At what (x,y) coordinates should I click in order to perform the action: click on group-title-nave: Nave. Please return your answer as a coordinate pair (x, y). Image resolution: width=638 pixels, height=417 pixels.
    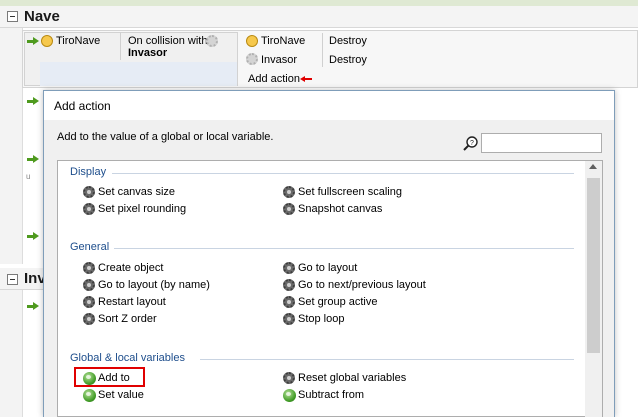
    Looking at the image, I should click on (42, 16).